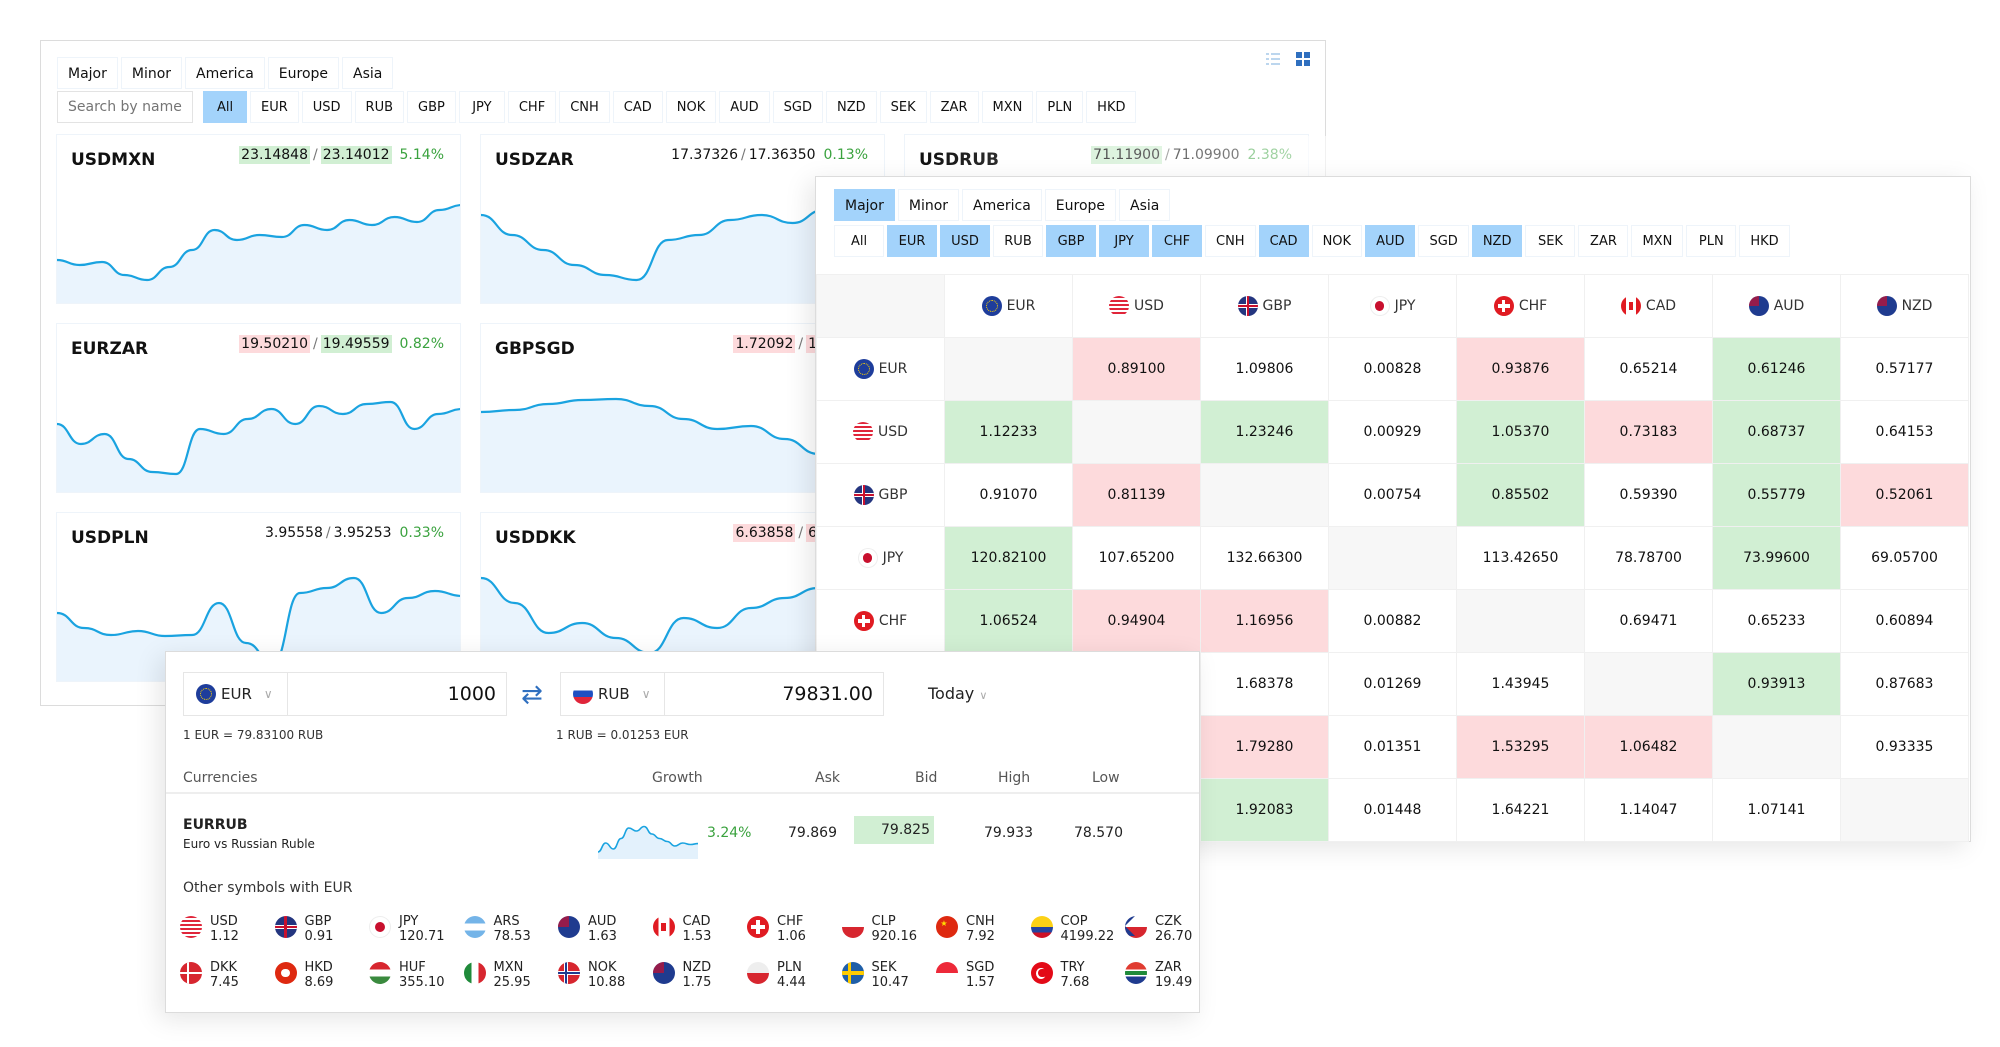  Describe the element at coordinates (414, 975) in the screenshot. I see `other-symbol-huf: HUF 355.10` at that location.